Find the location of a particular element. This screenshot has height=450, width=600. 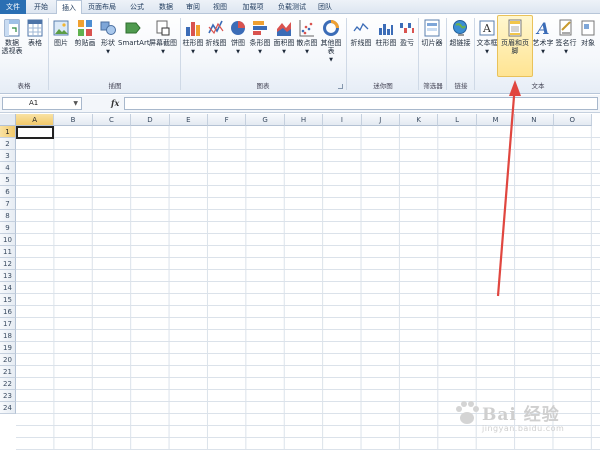

tab-data: 数据 is located at coordinates (166, 7).